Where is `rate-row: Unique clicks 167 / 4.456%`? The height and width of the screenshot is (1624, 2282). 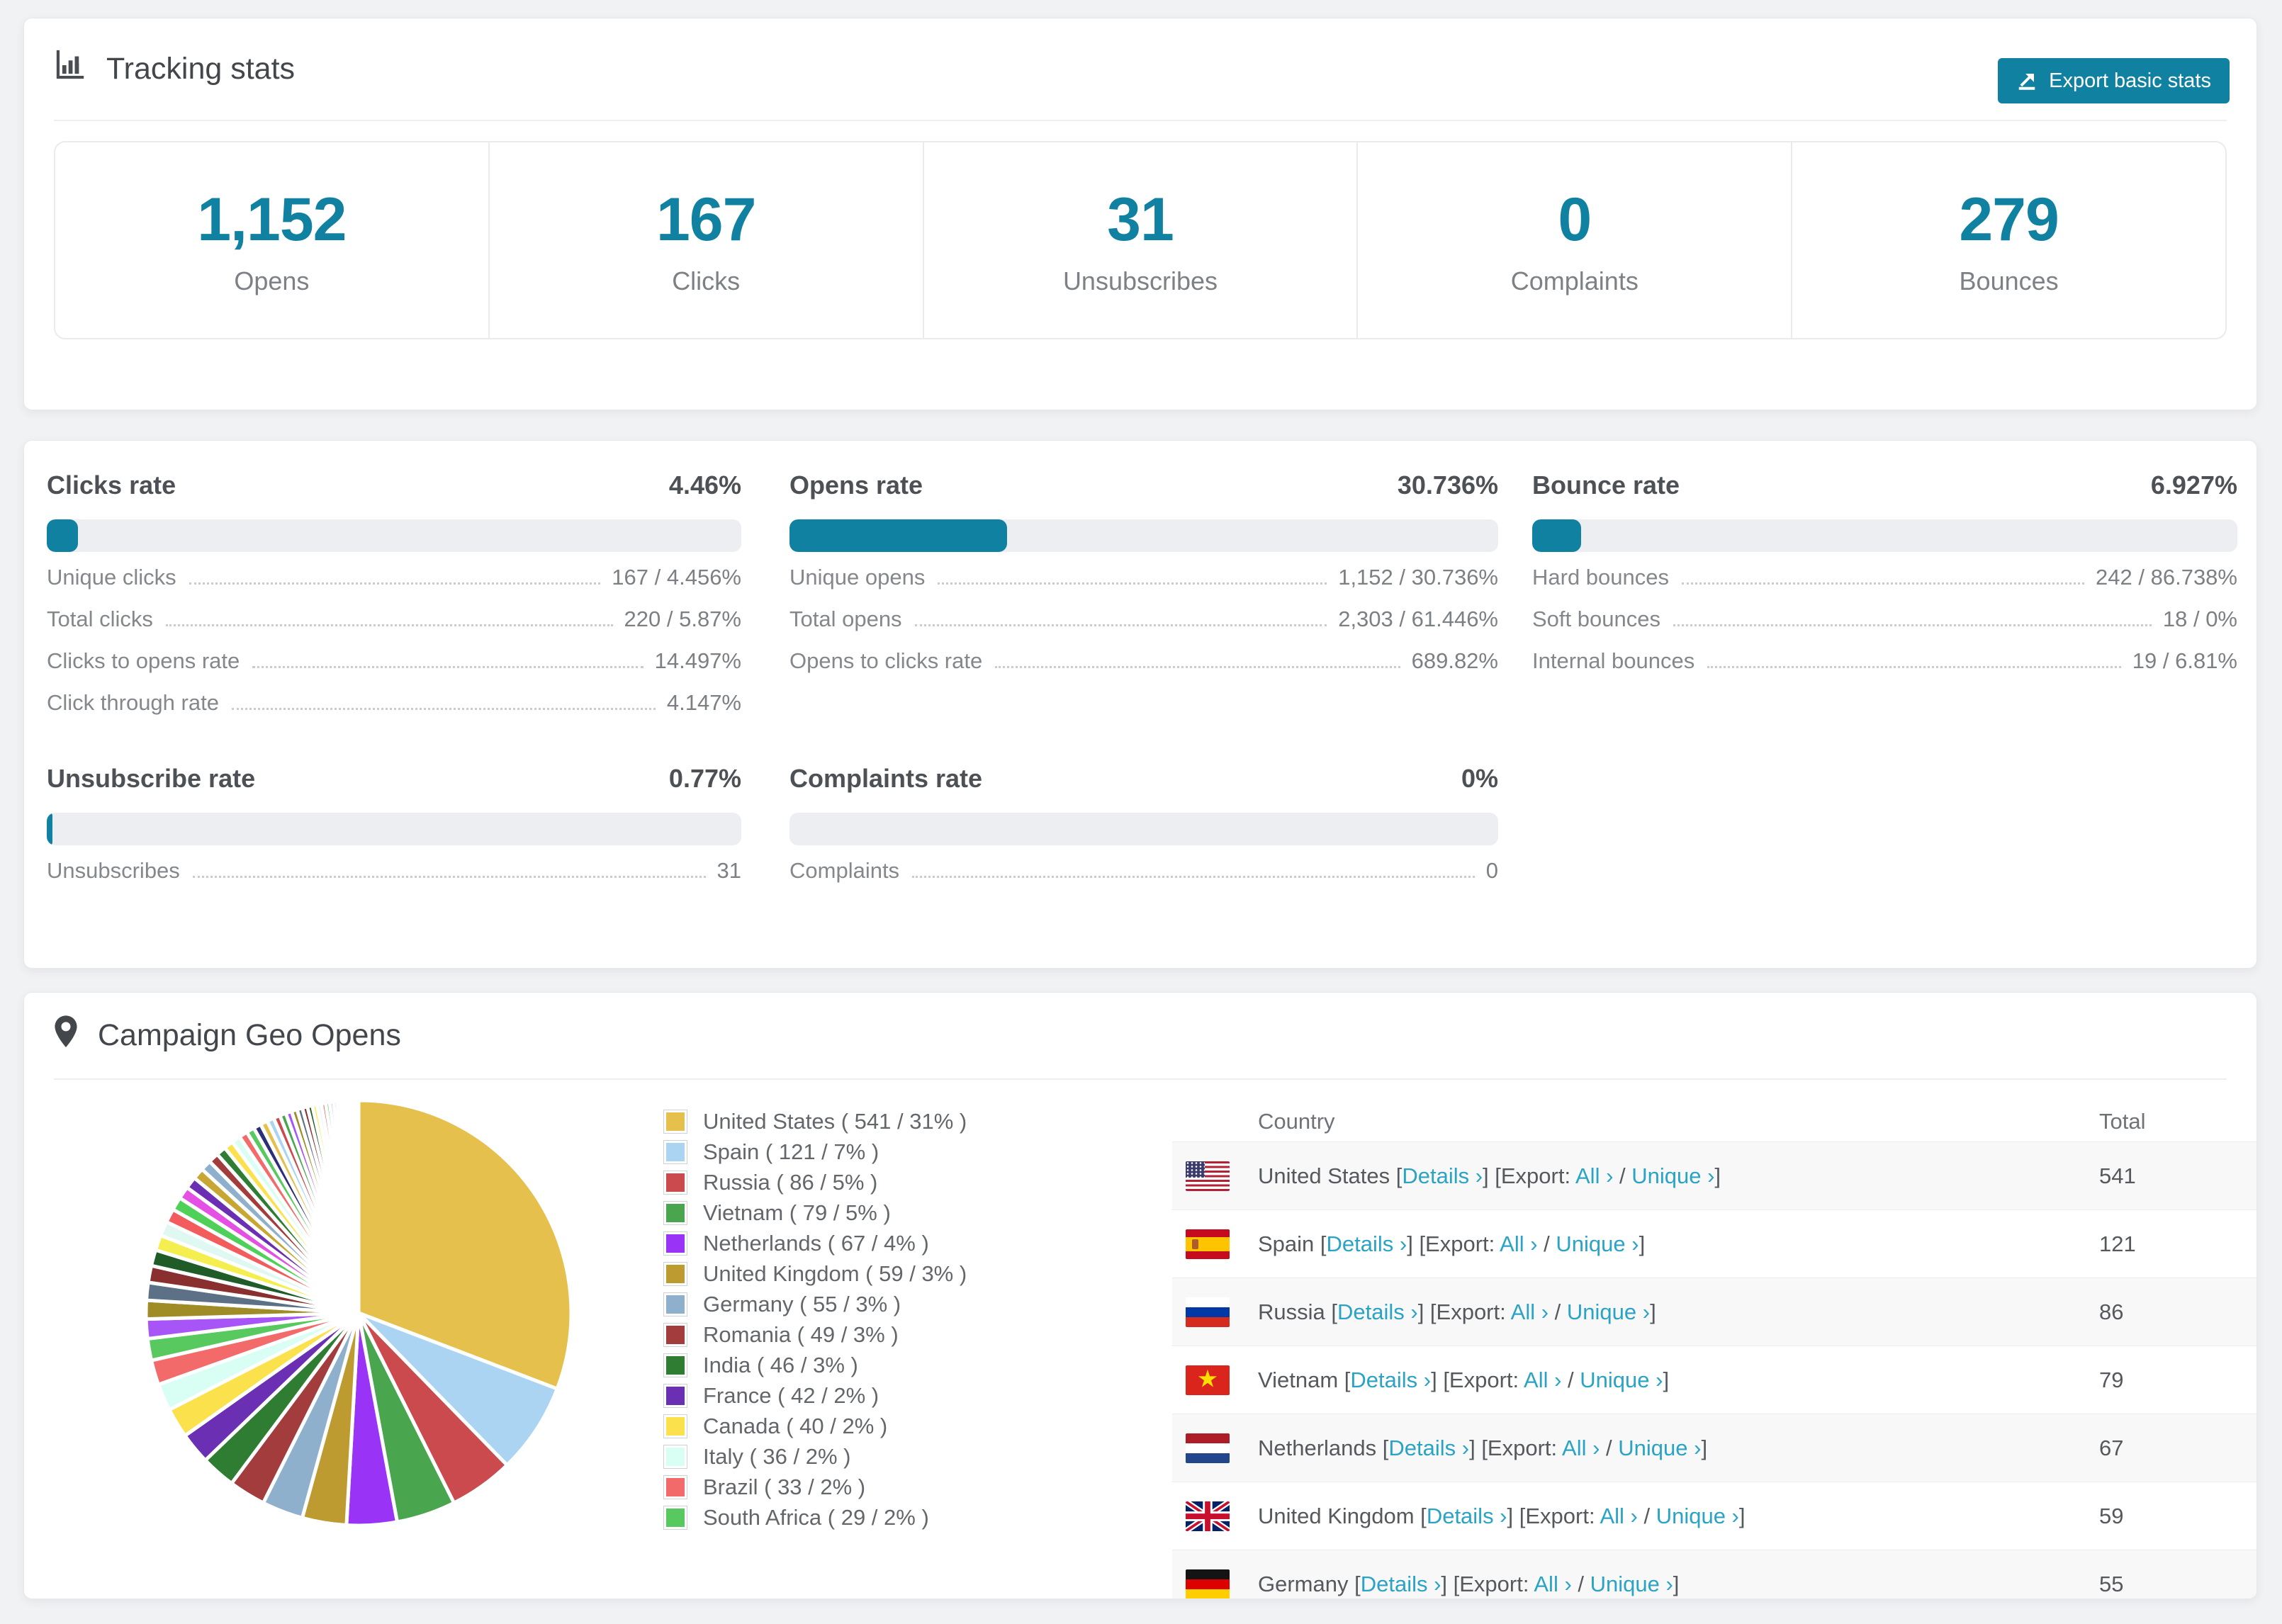
rate-row: Unique clicks 167 / 4.456% is located at coordinates (394, 586).